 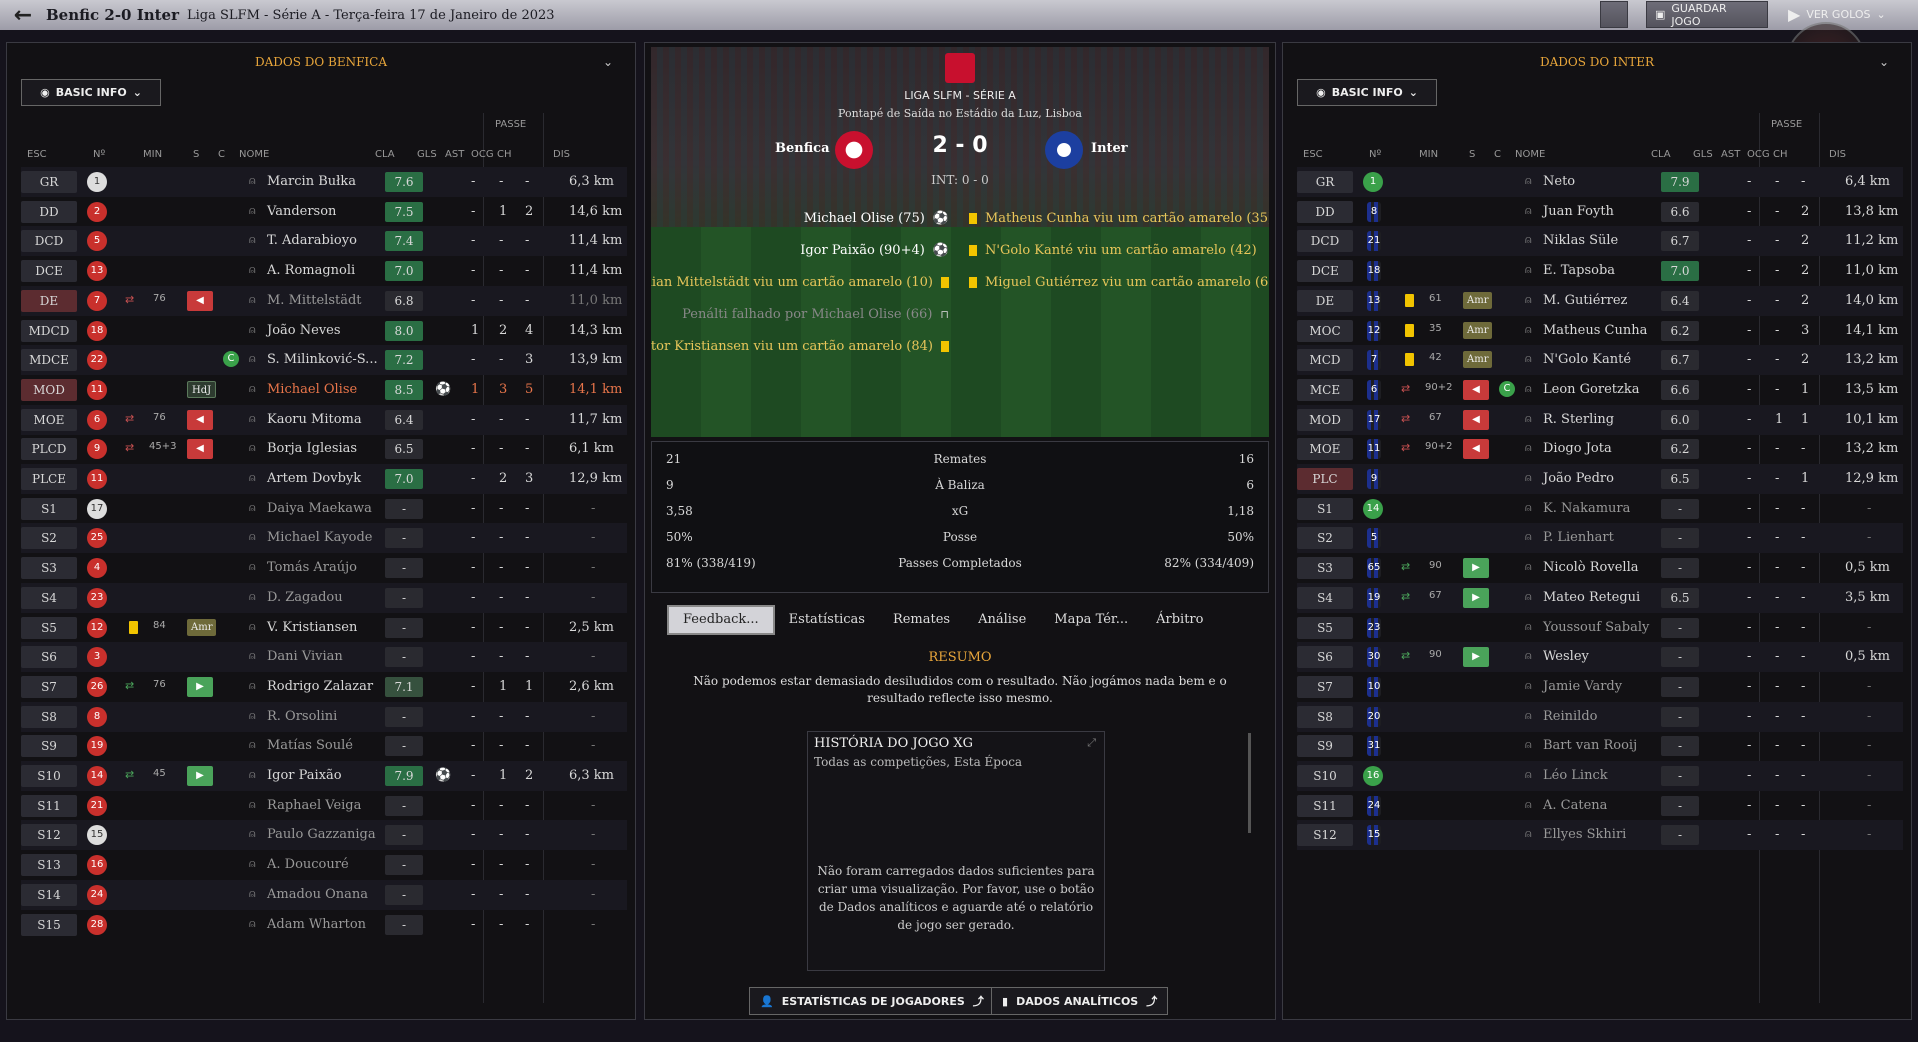 What do you see at coordinates (1002, 620) in the screenshot?
I see `tab-3: Análise` at bounding box center [1002, 620].